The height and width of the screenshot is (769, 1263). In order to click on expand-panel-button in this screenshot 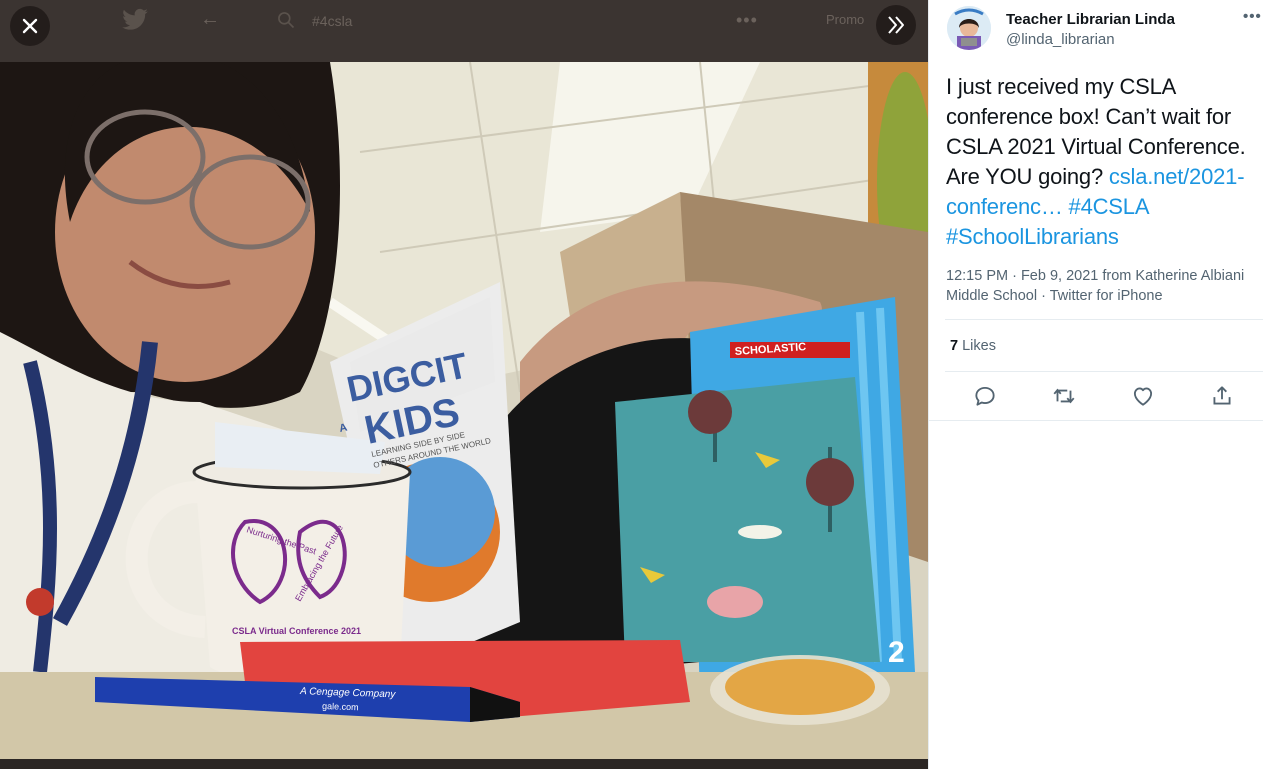, I will do `click(896, 25)`.